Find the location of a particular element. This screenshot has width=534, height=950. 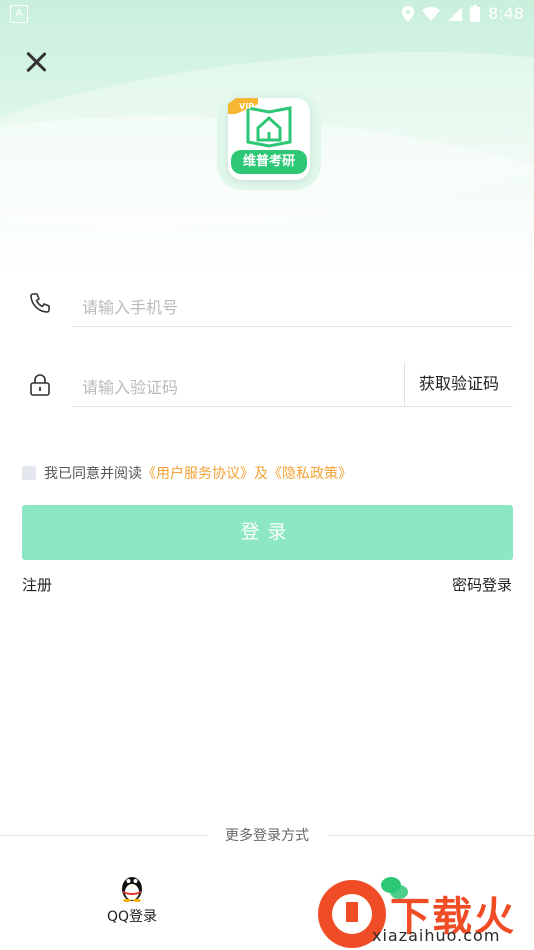

logo-title: 维普考研 is located at coordinates (269, 162).